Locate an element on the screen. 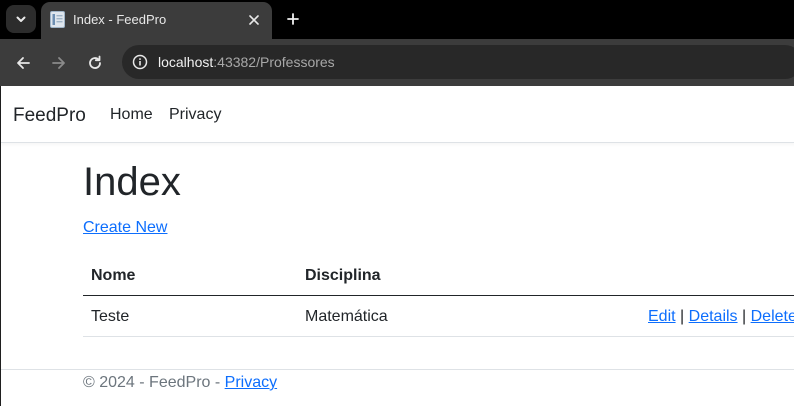 The width and height of the screenshot is (794, 406). plus-icon is located at coordinates (293, 19).